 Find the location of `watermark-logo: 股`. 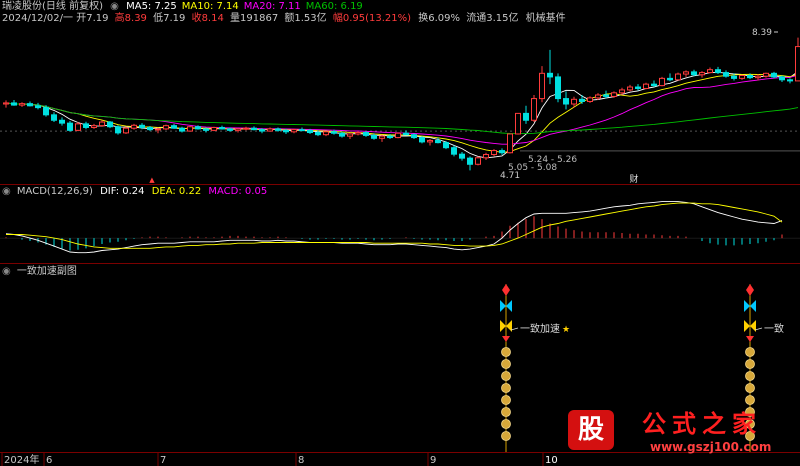

watermark-logo: 股 is located at coordinates (591, 430).